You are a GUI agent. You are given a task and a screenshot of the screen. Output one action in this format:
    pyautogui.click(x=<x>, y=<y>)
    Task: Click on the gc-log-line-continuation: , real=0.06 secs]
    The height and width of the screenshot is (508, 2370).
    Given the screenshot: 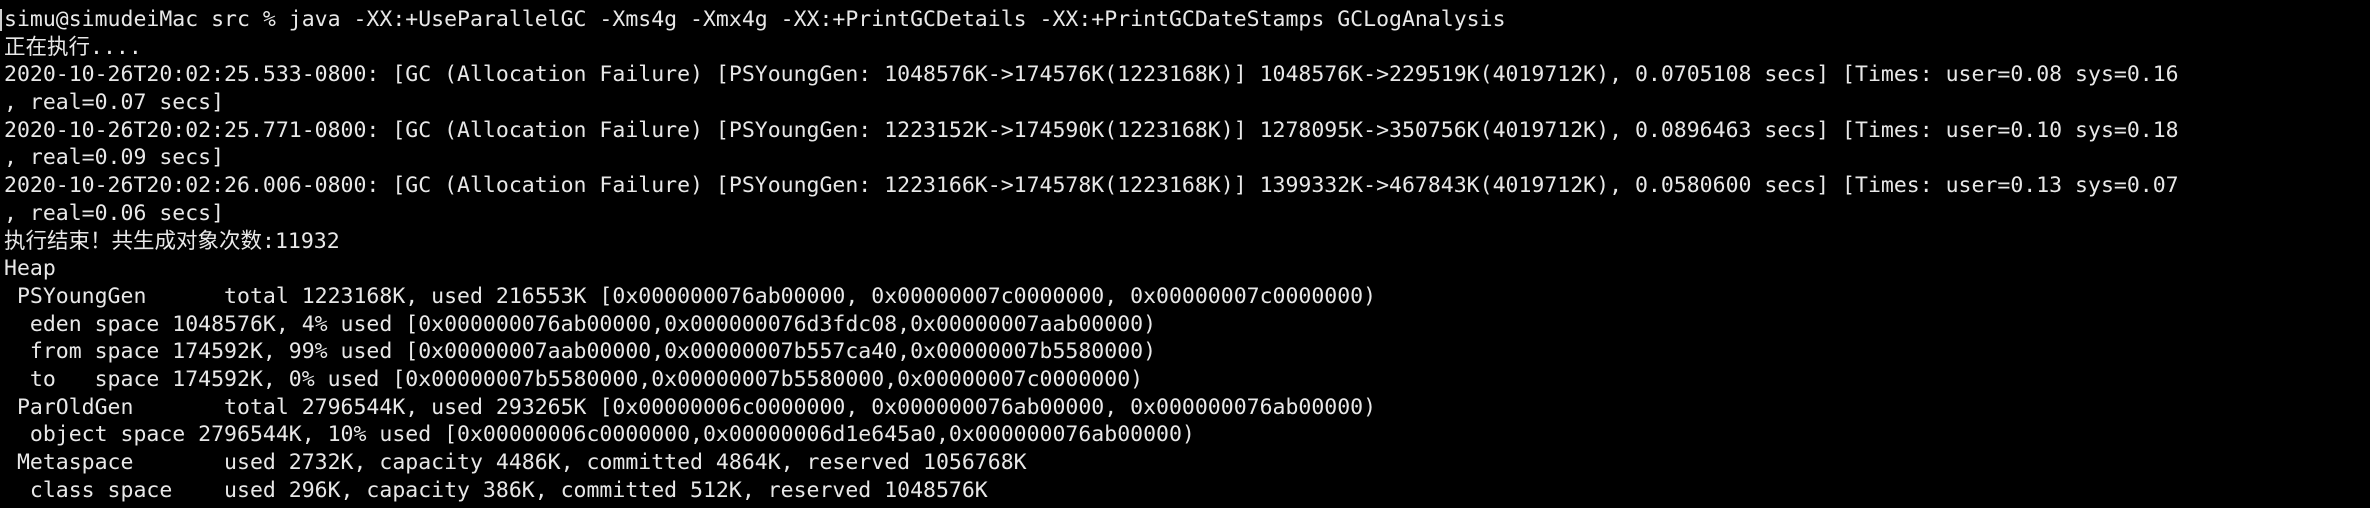 What is the action you would take?
    pyautogui.click(x=114, y=213)
    